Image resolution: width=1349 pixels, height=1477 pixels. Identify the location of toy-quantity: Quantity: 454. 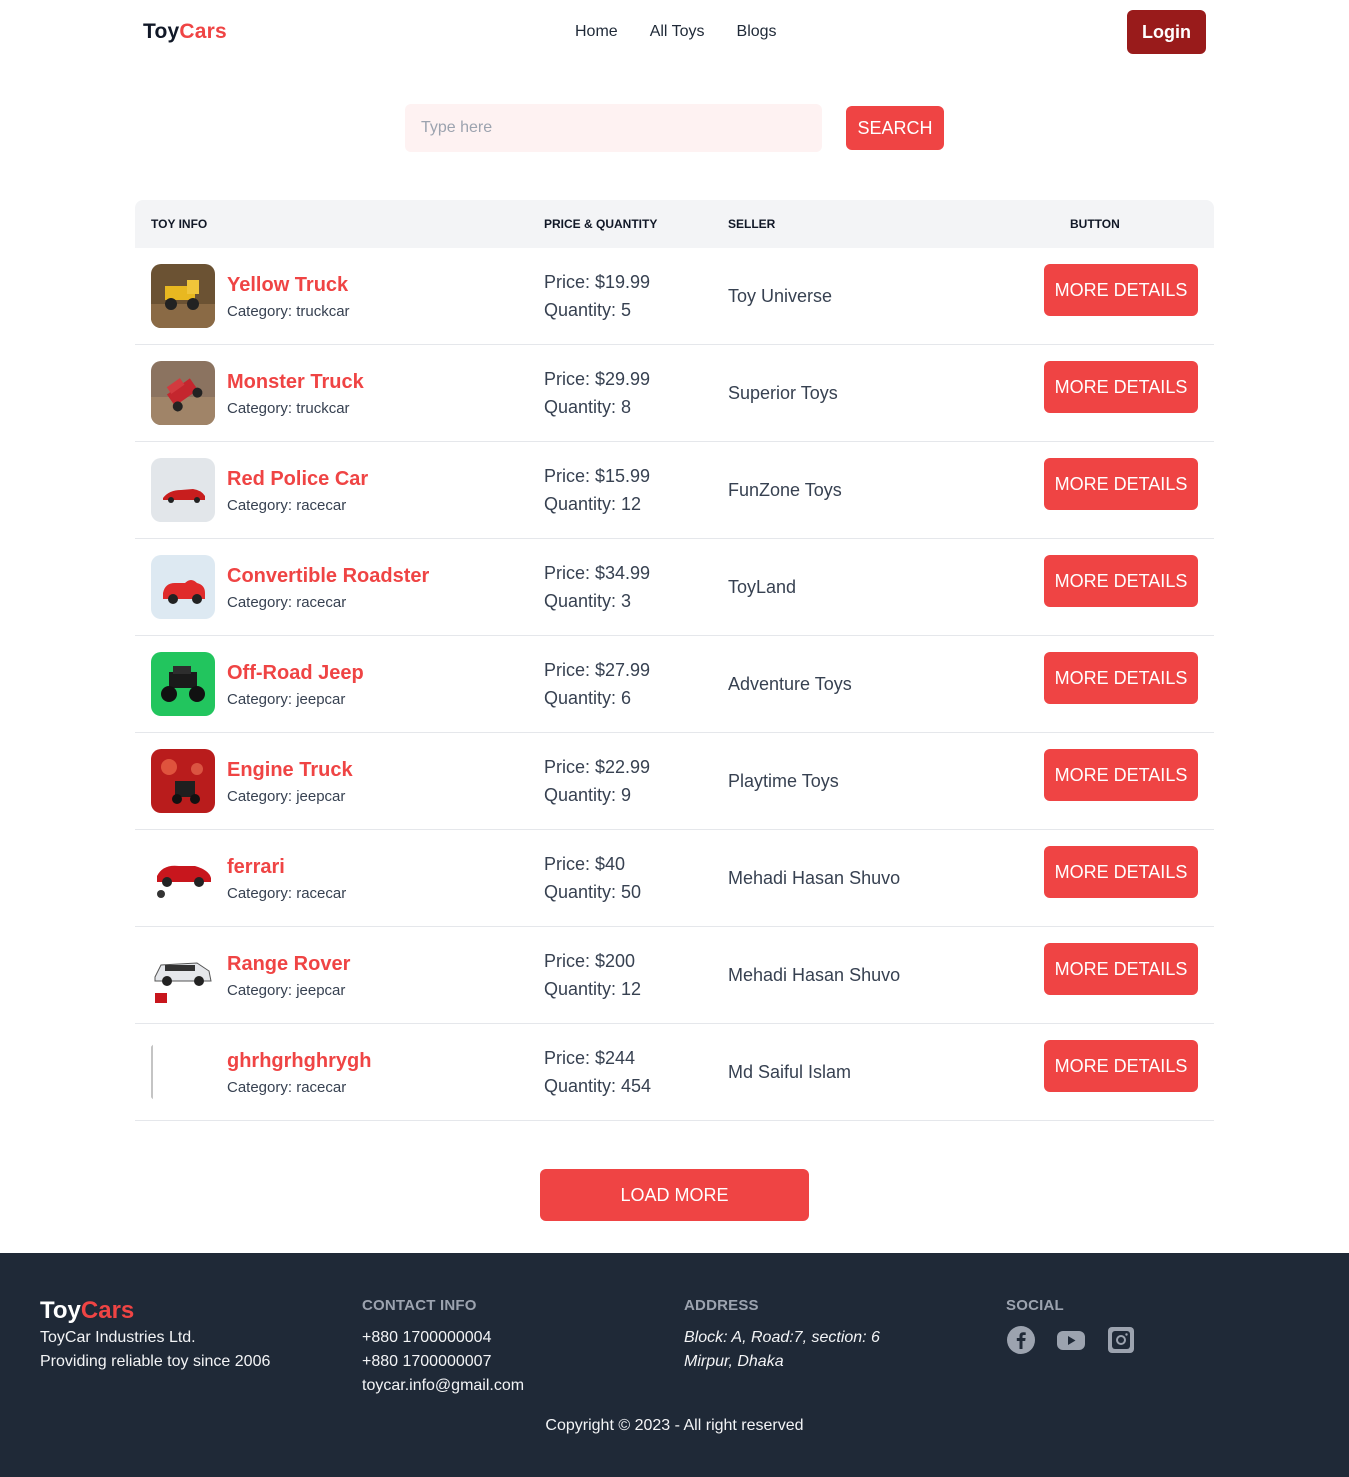
(598, 1086).